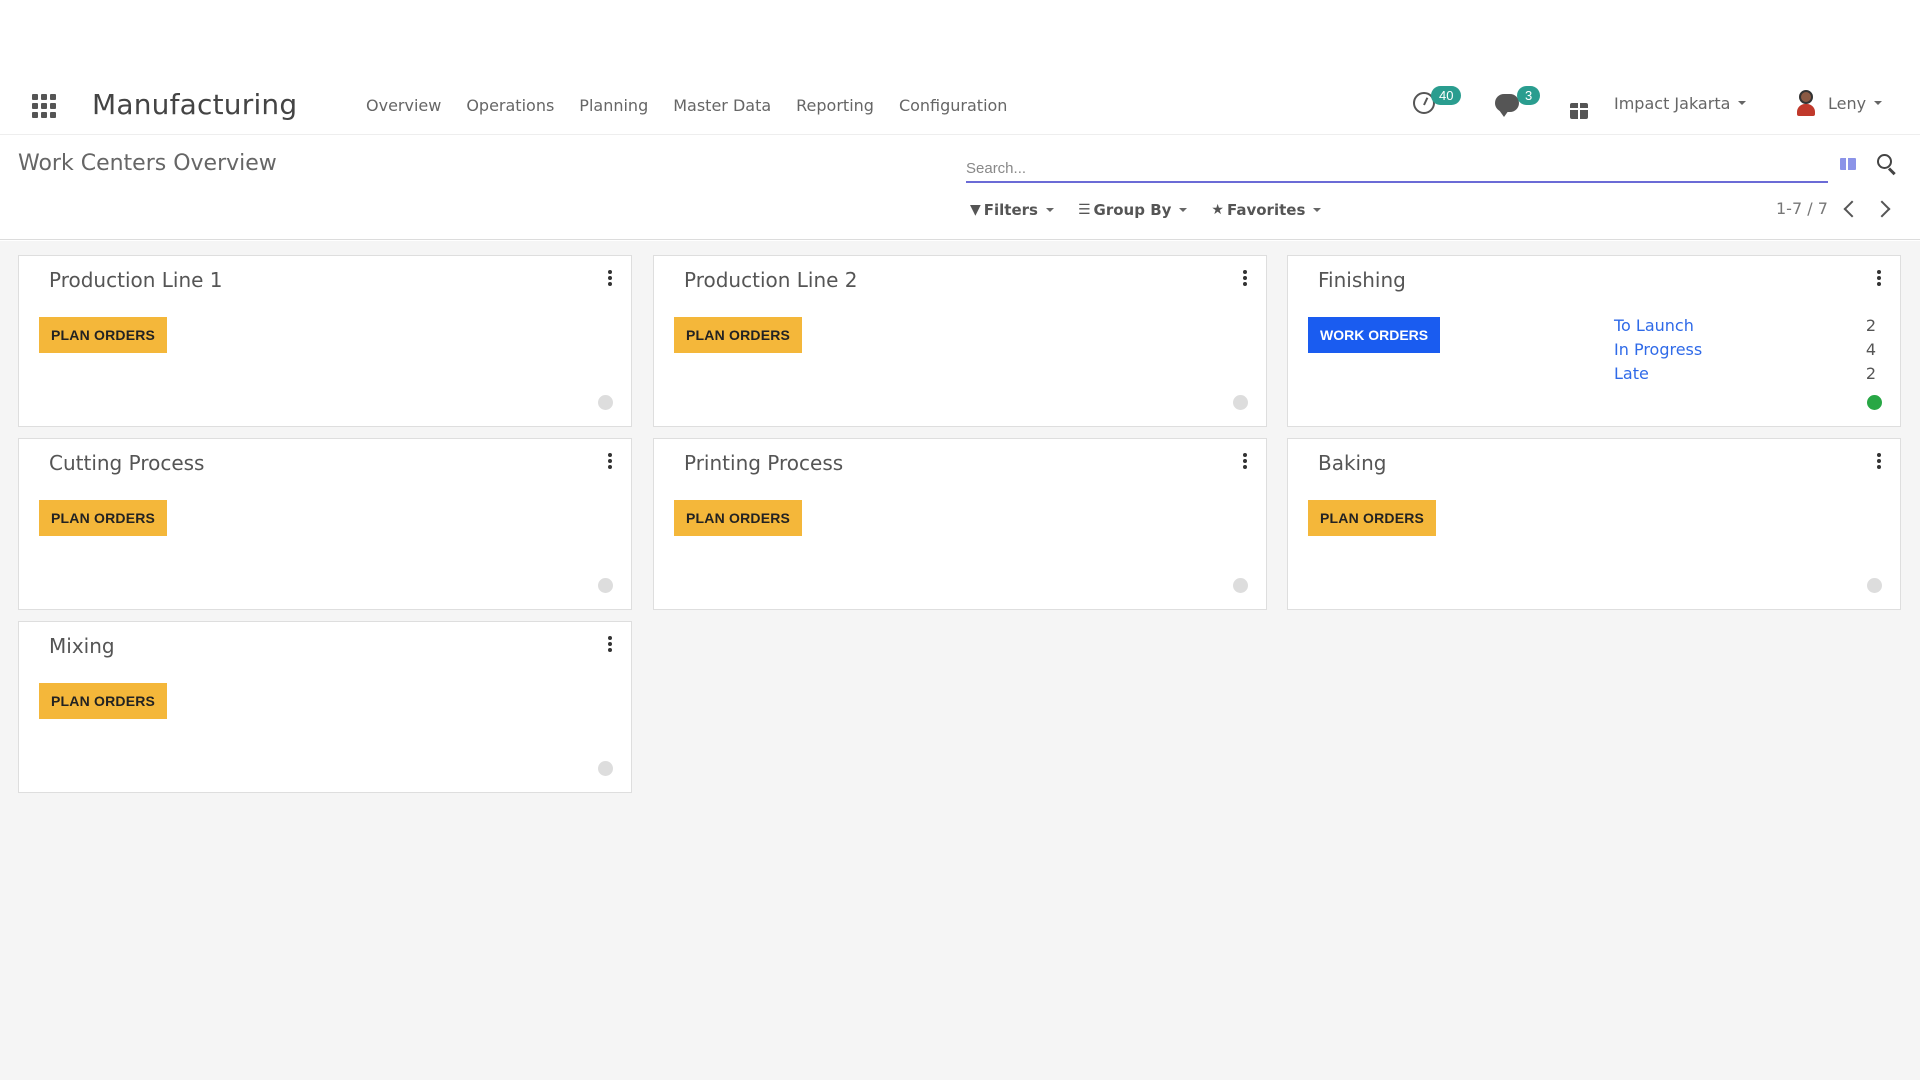  Describe the element at coordinates (1870, 373) in the screenshot. I see `late-count: 2` at that location.